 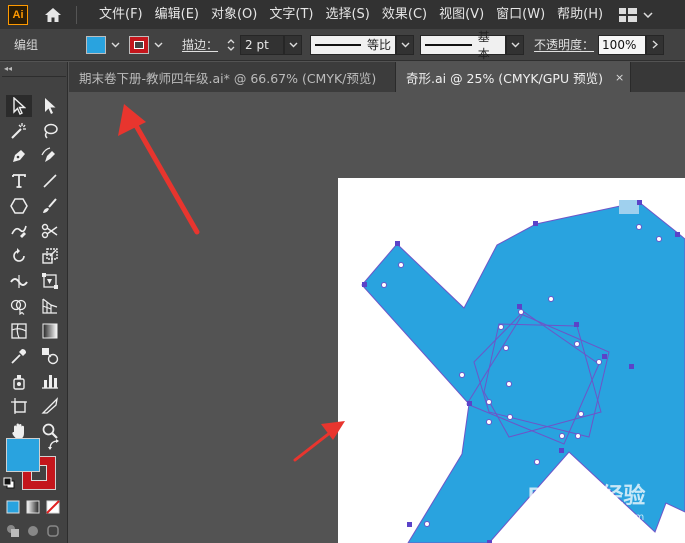 I want to click on shaper-icon, so click(x=19, y=231).